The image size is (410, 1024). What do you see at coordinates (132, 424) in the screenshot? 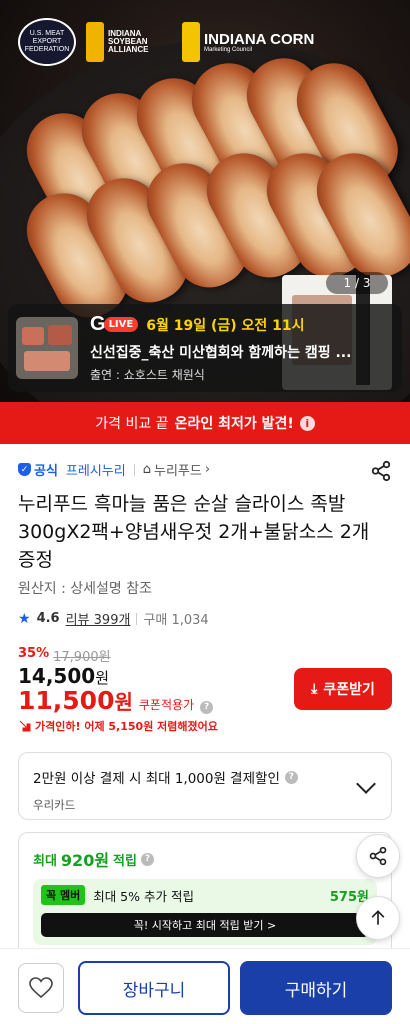
I see `promo-prefix: 가격 비교 끝` at bounding box center [132, 424].